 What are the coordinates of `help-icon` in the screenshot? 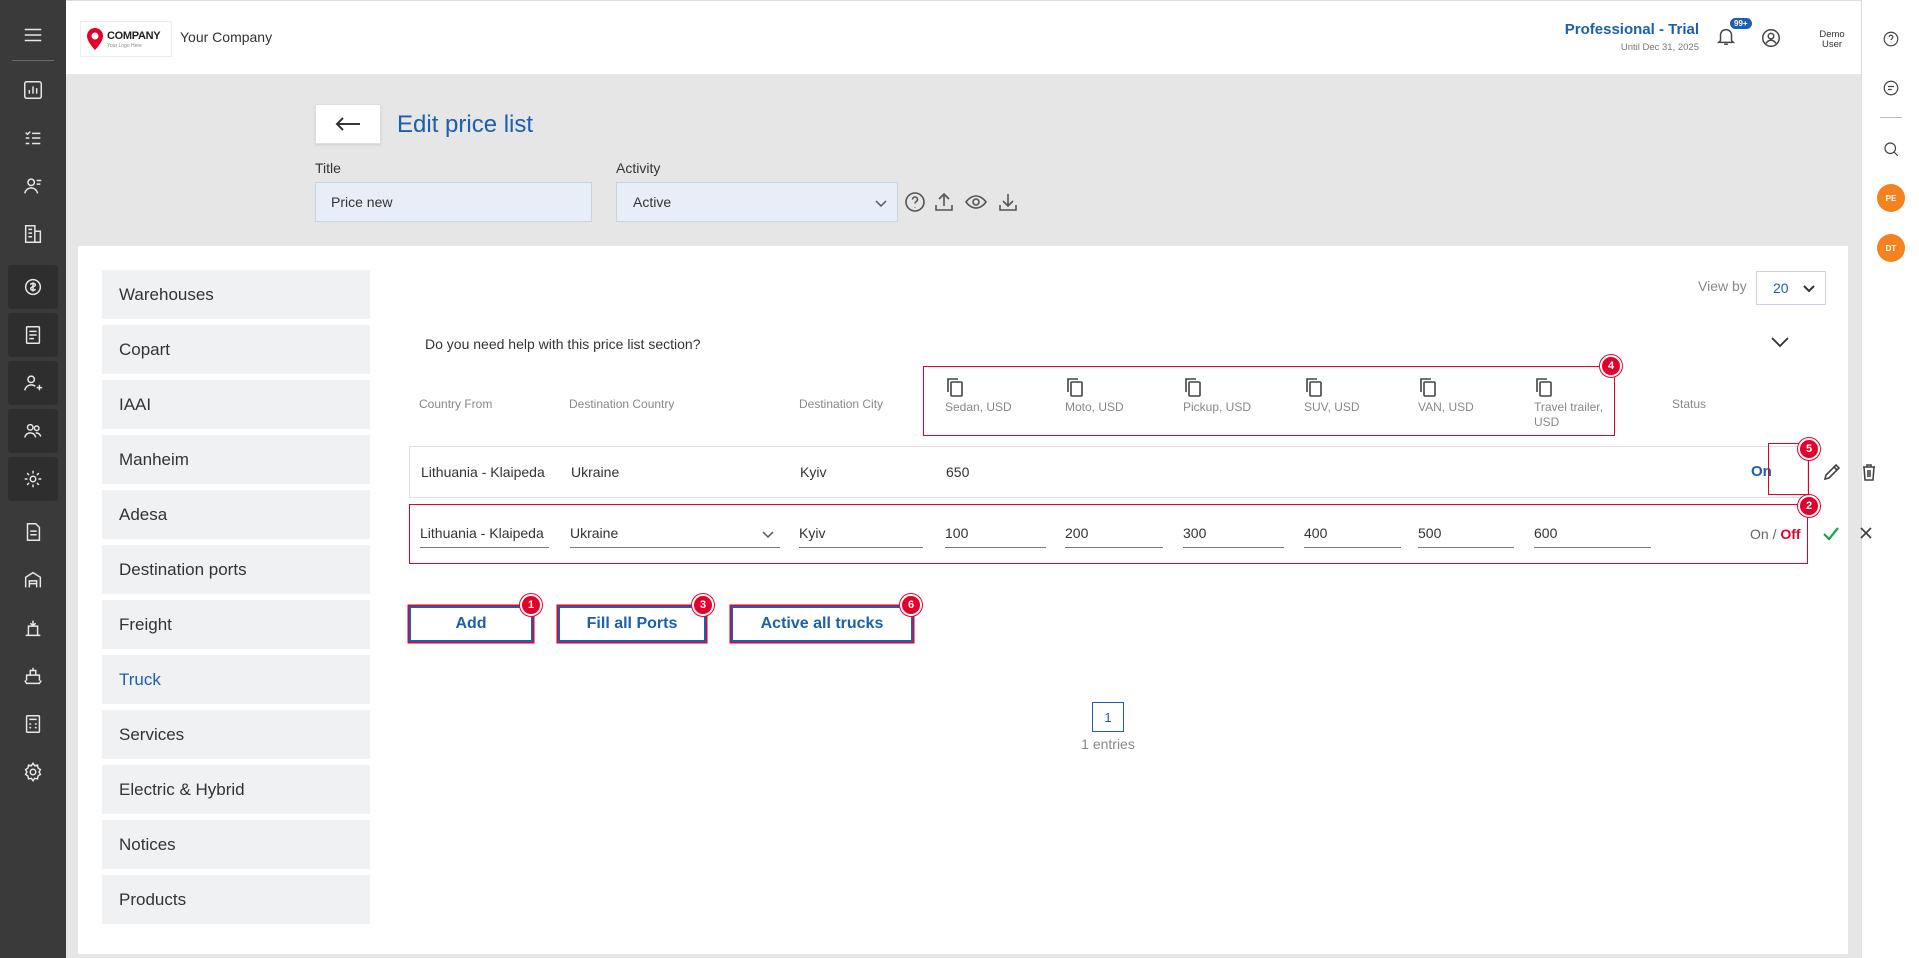 It's located at (1891, 39).